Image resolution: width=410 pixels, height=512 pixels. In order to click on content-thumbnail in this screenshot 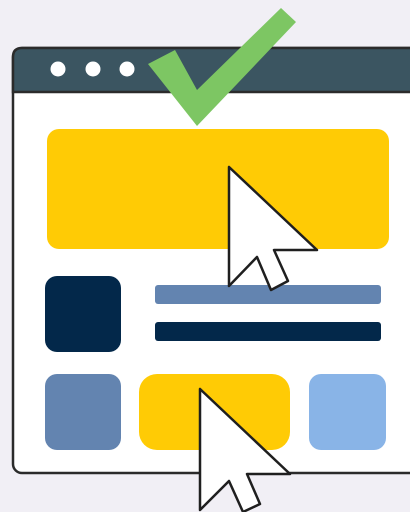, I will do `click(83, 314)`.